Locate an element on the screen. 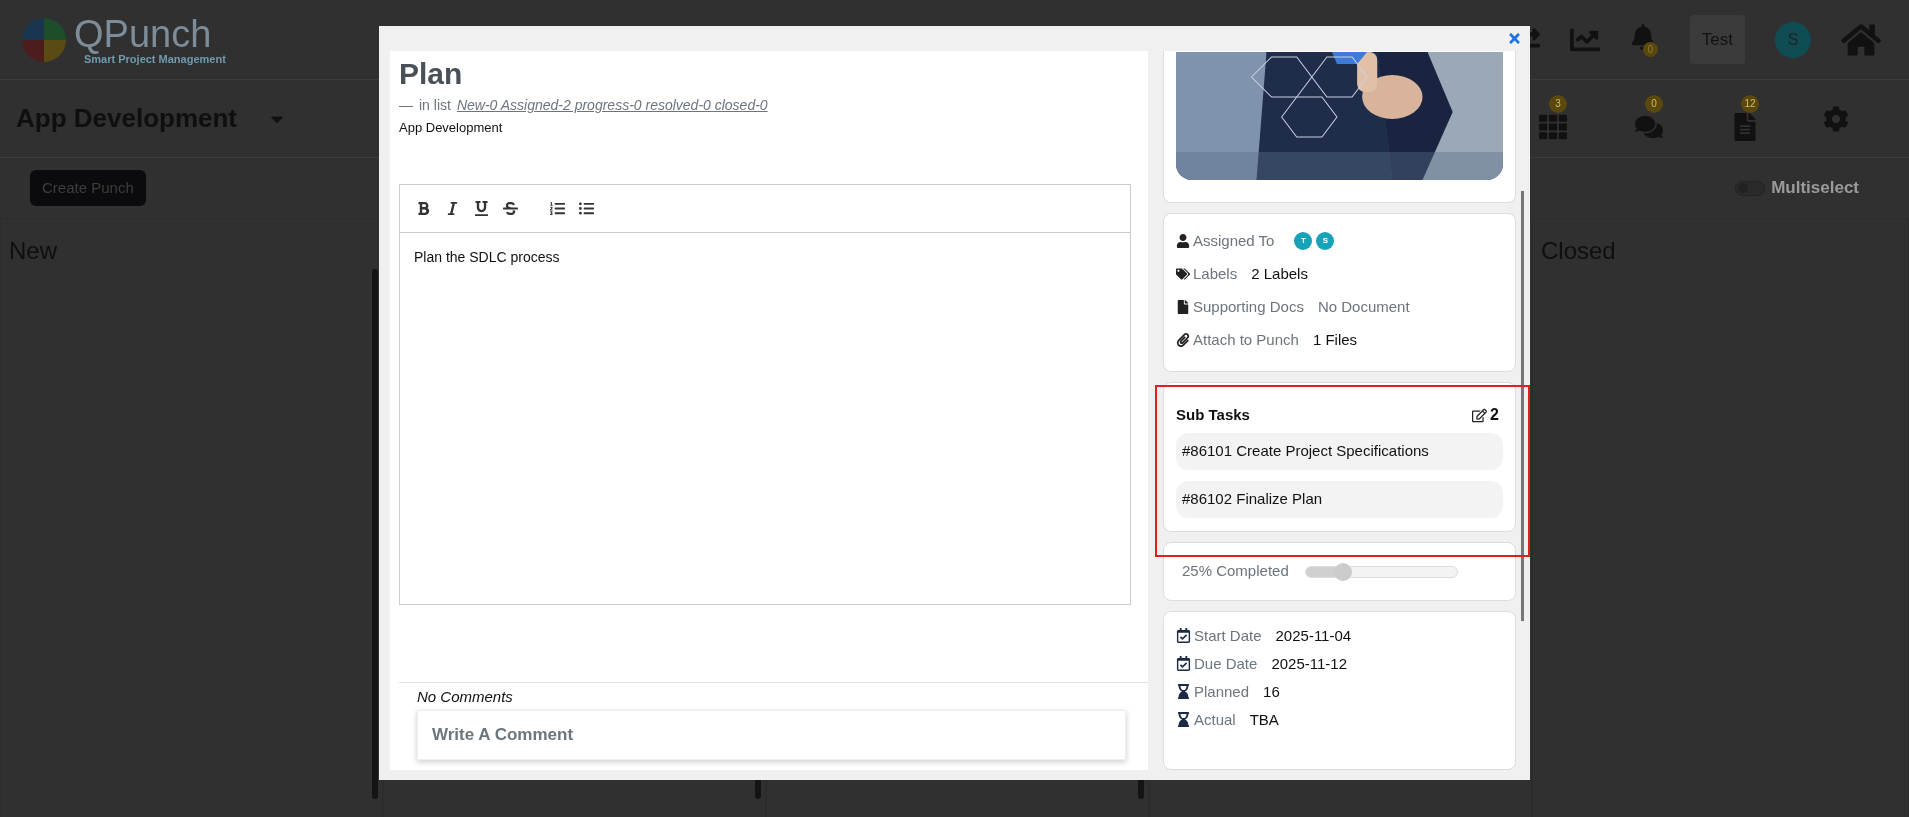  detail-value: No Document is located at coordinates (1363, 306).